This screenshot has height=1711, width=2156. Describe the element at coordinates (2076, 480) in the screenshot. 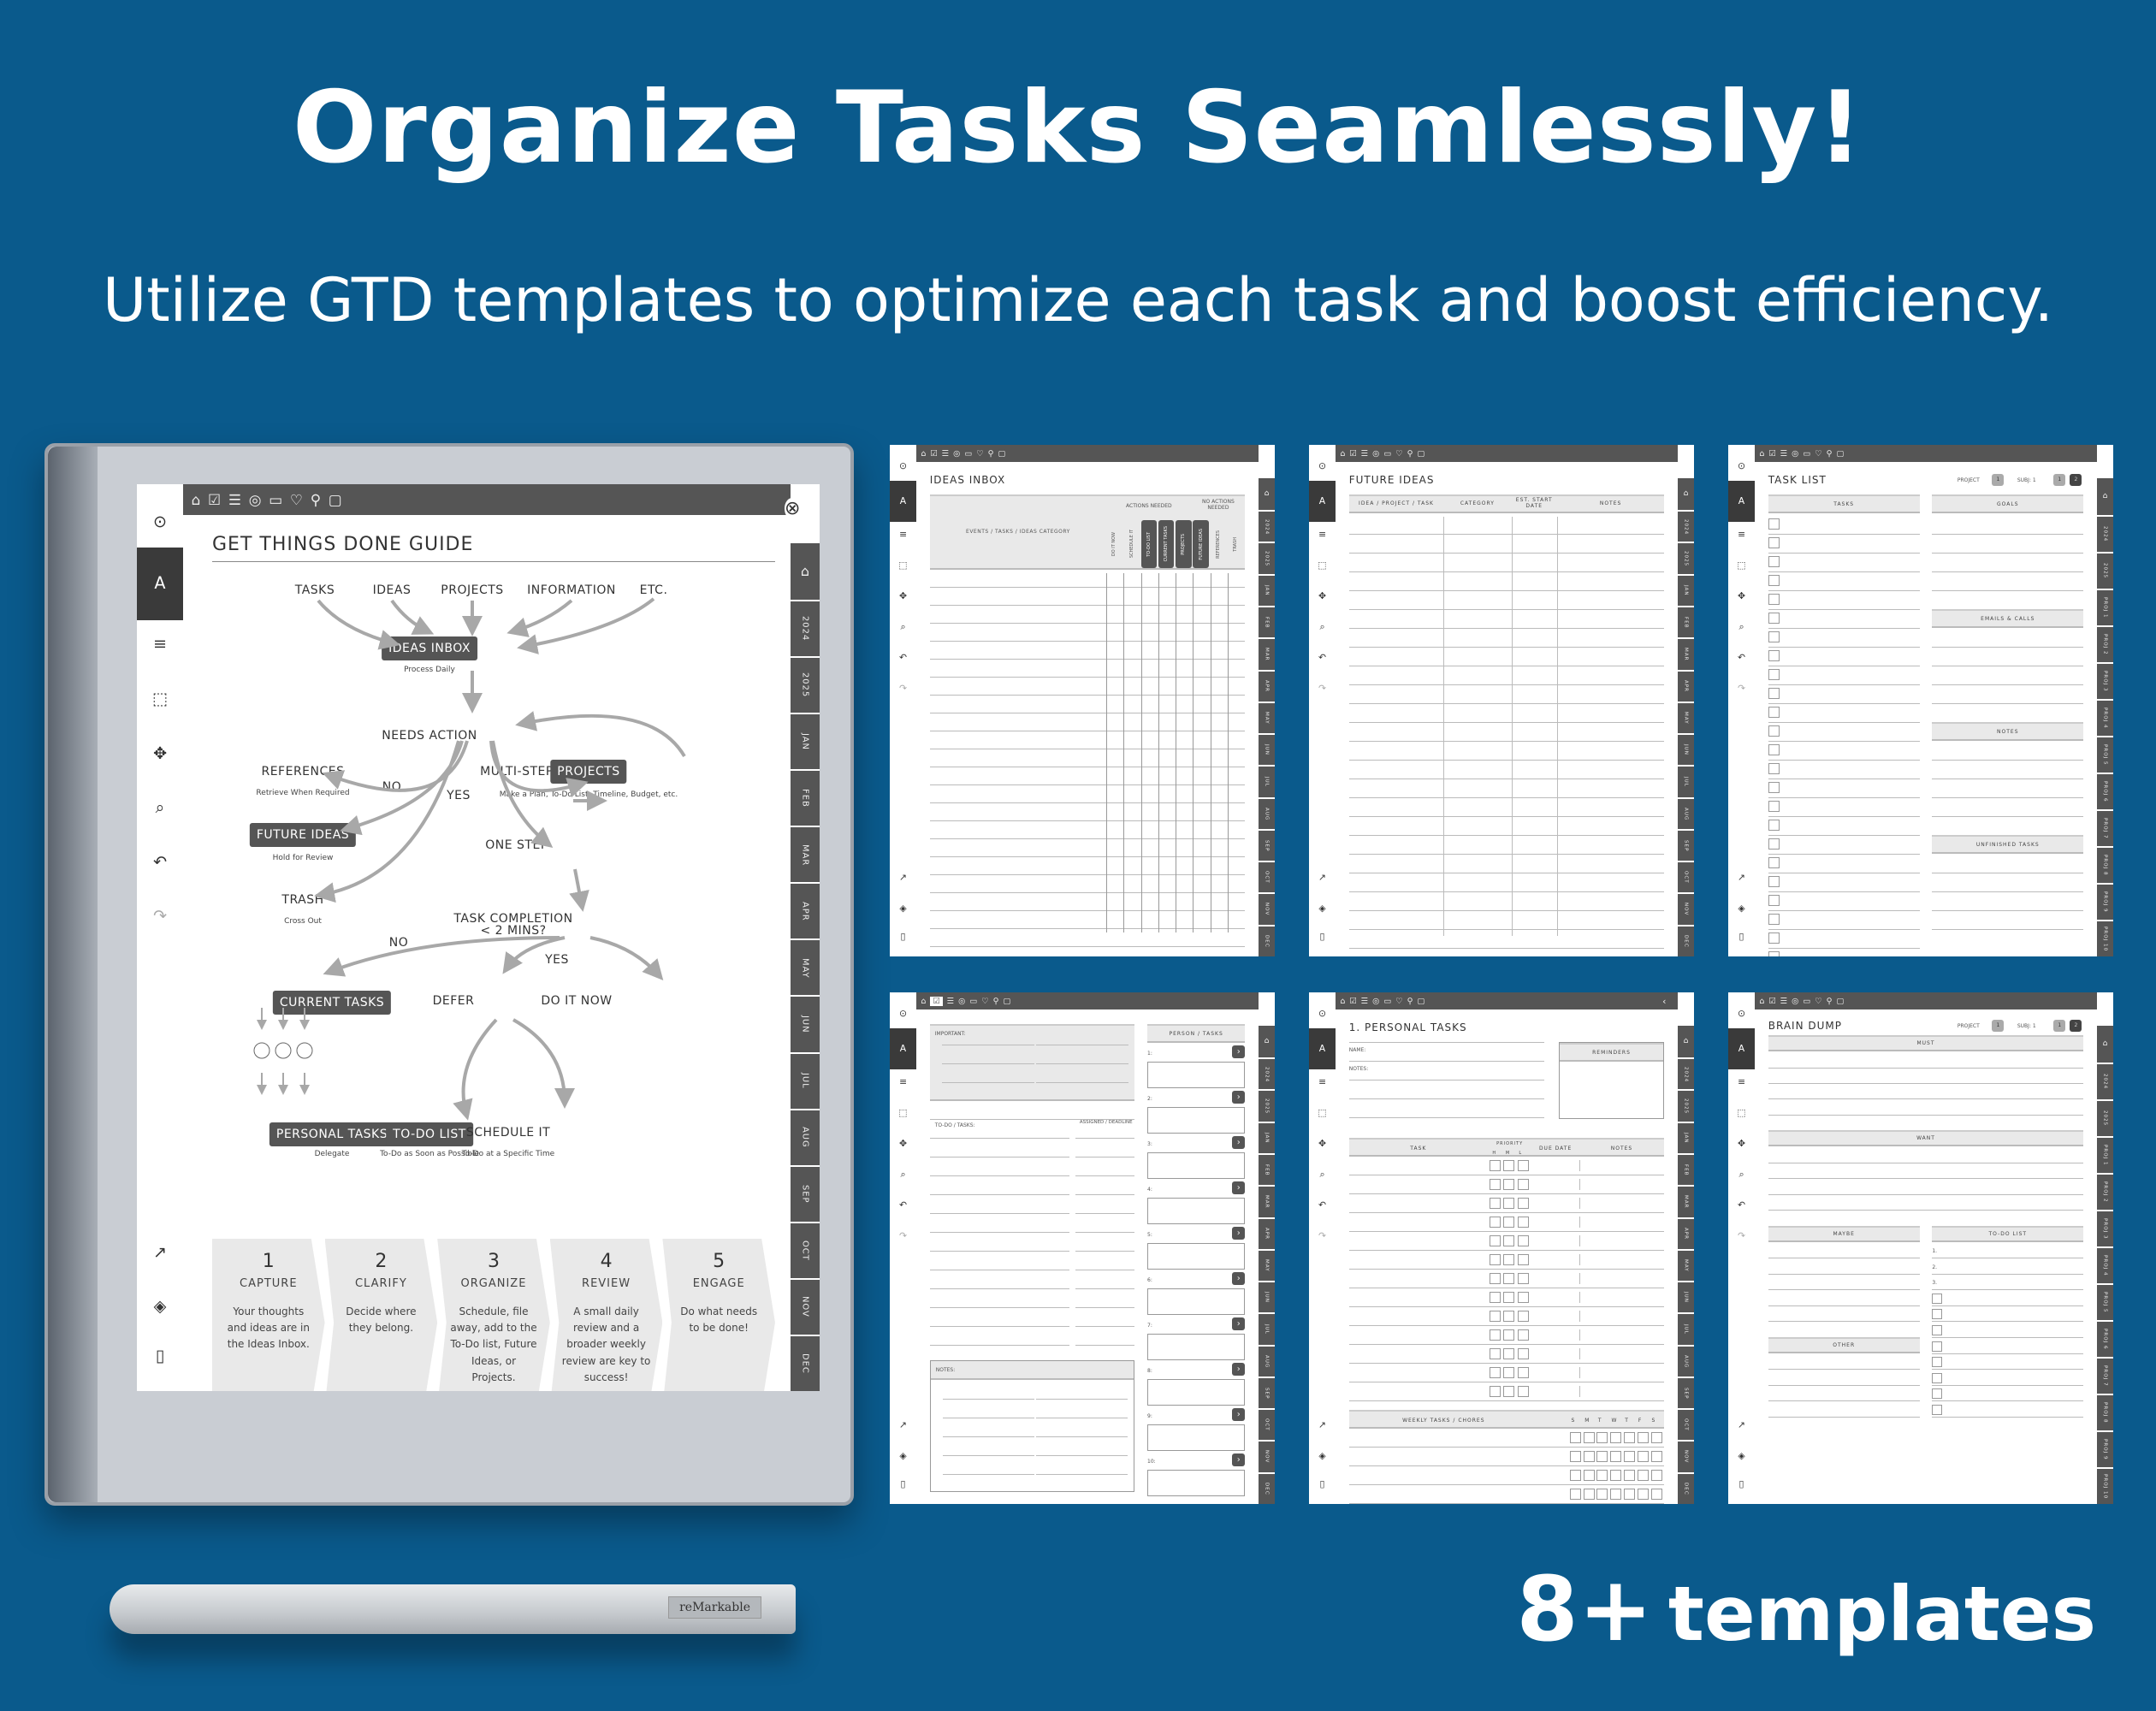

I see `page-button-2: 2` at that location.